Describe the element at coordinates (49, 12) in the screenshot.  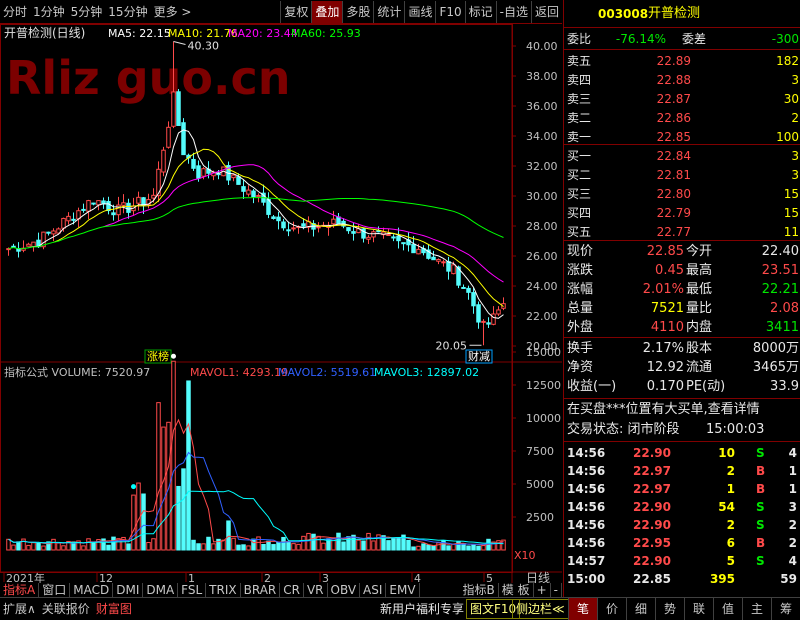
I see `toolbar-tab-1: 1分钟` at that location.